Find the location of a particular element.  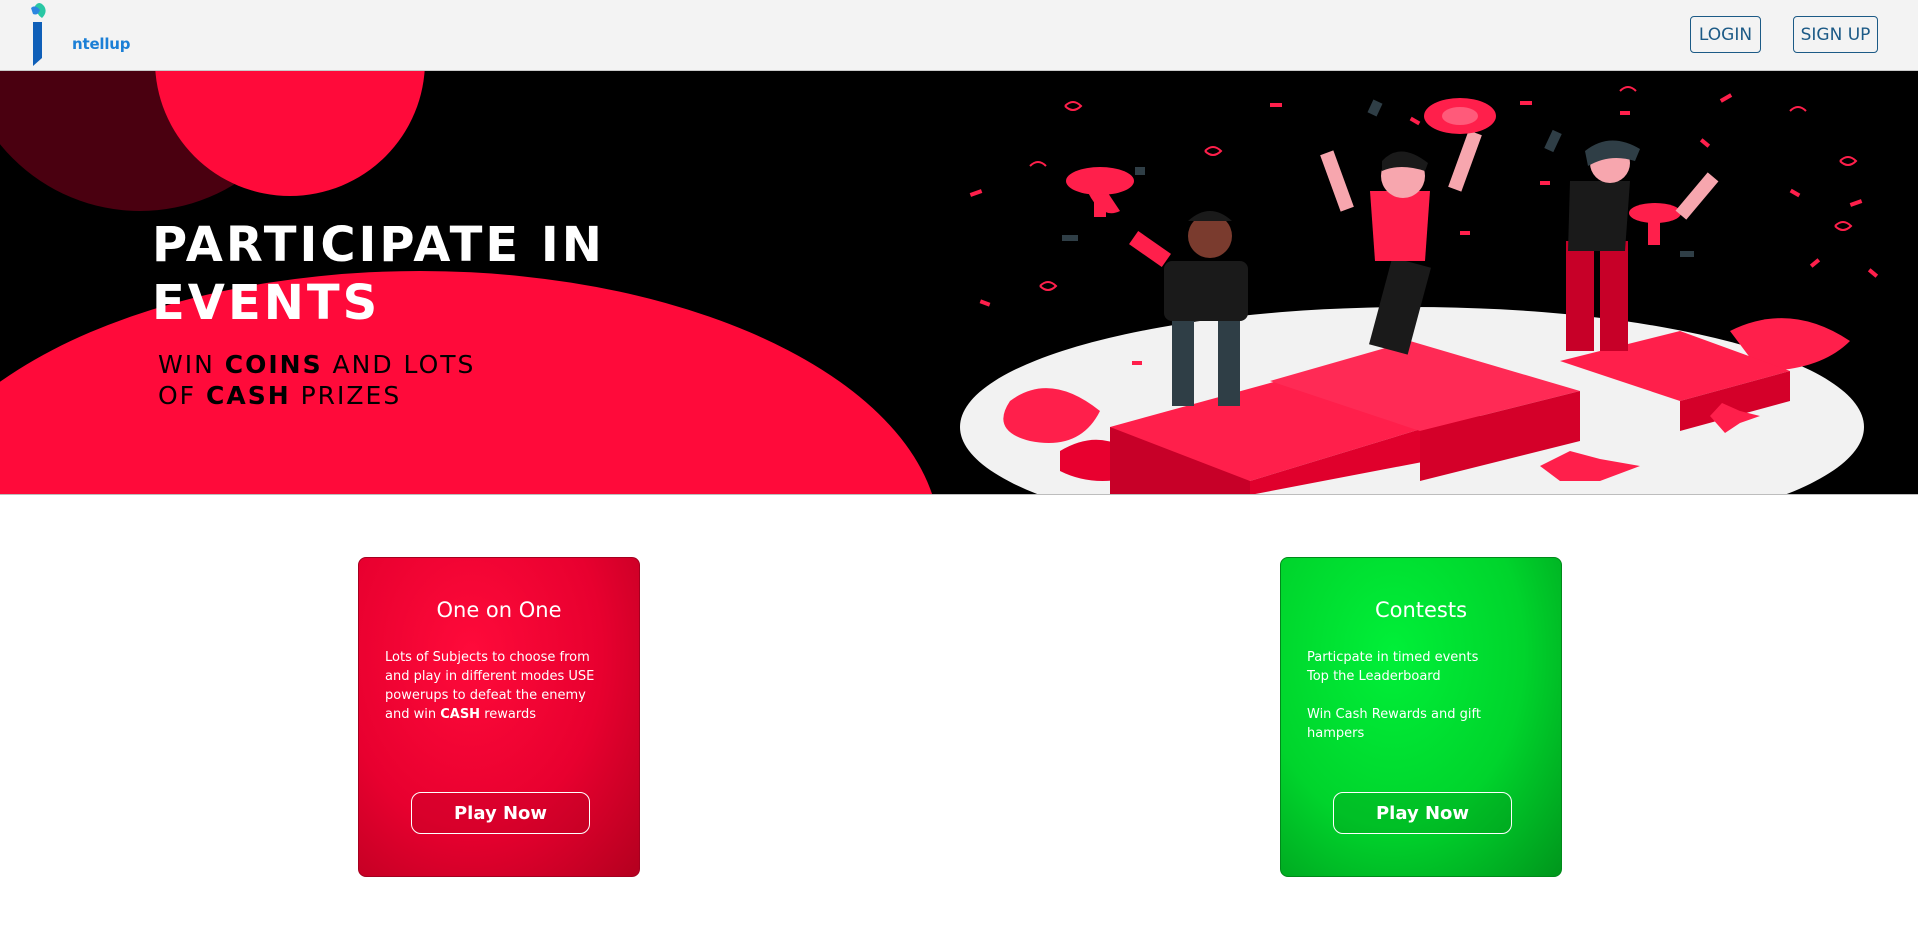

card-description-cash: CASH is located at coordinates (460, 714).